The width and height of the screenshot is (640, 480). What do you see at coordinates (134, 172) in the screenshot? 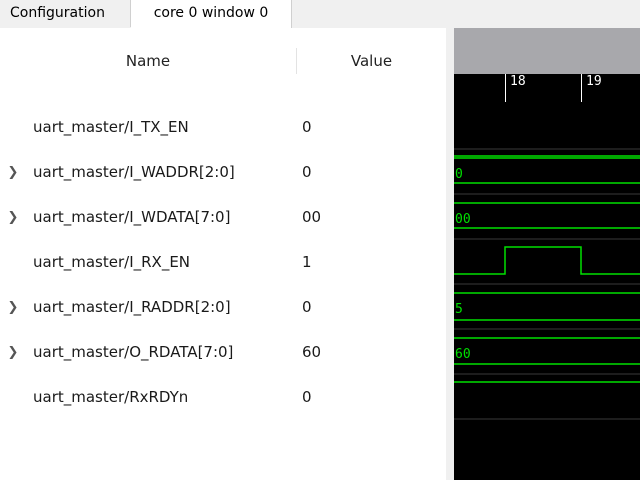
I see `signal-name: uart_master/I_WADDR[2:0]` at bounding box center [134, 172].